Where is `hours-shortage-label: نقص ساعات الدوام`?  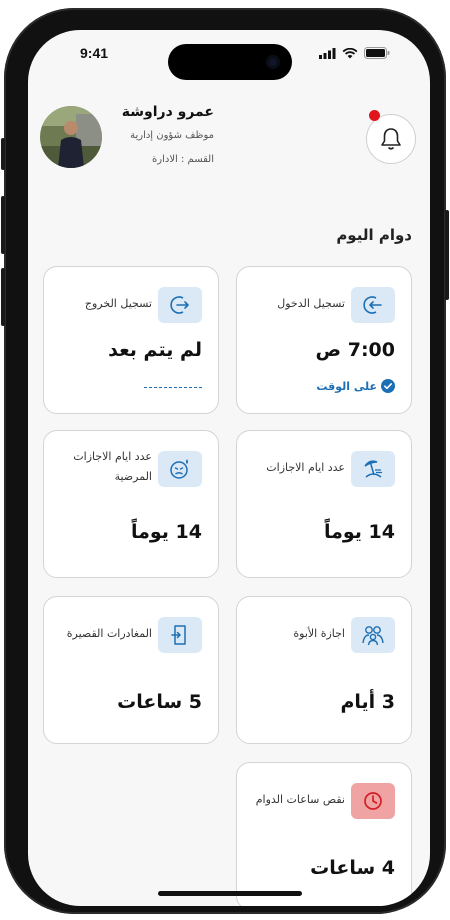 hours-shortage-label: نقص ساعات الدوام is located at coordinates (300, 799).